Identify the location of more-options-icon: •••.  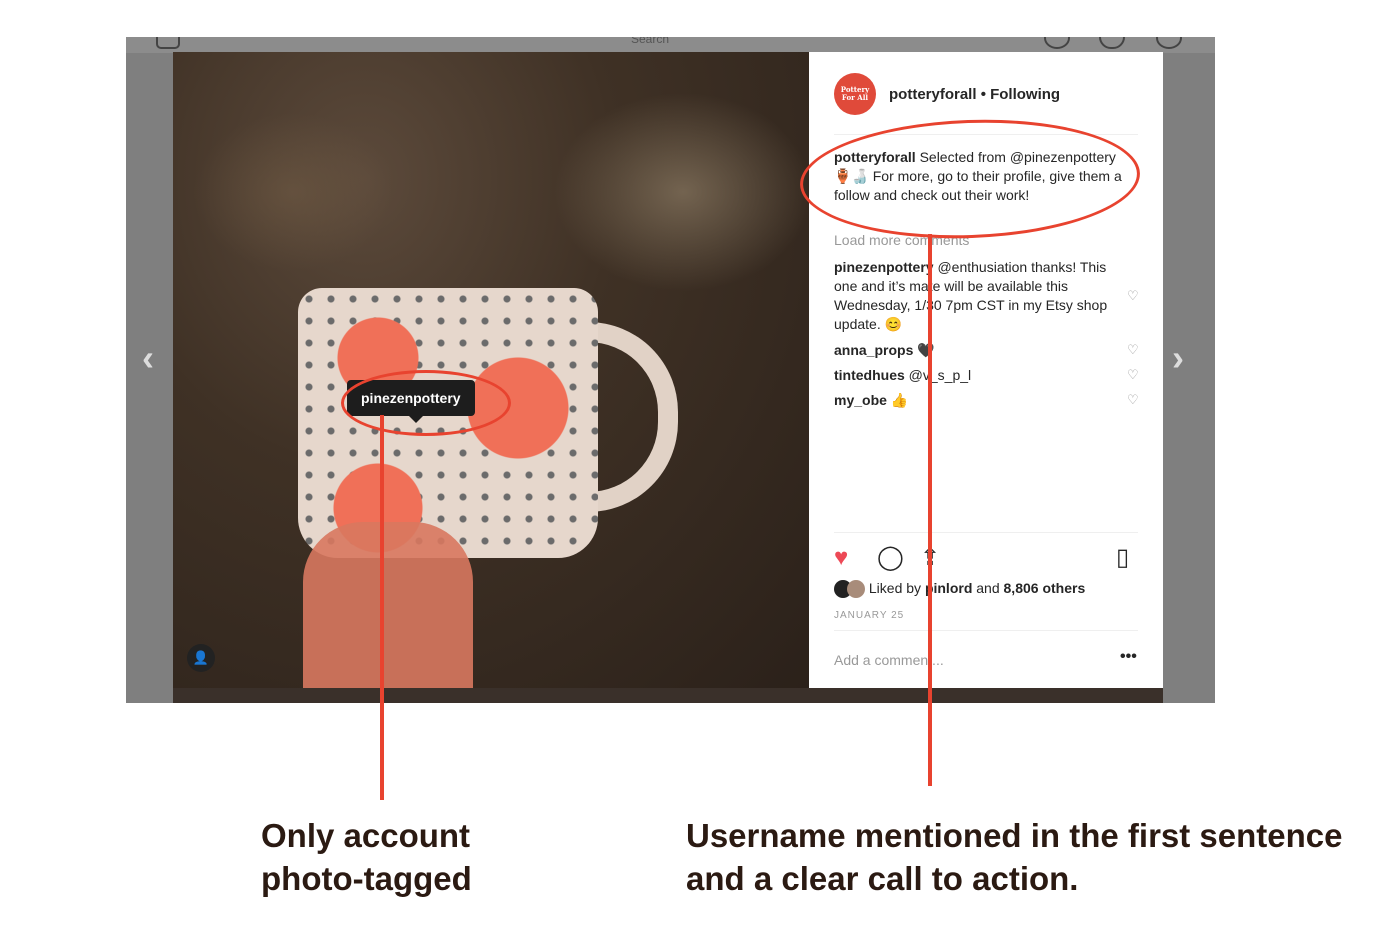
(1128, 657).